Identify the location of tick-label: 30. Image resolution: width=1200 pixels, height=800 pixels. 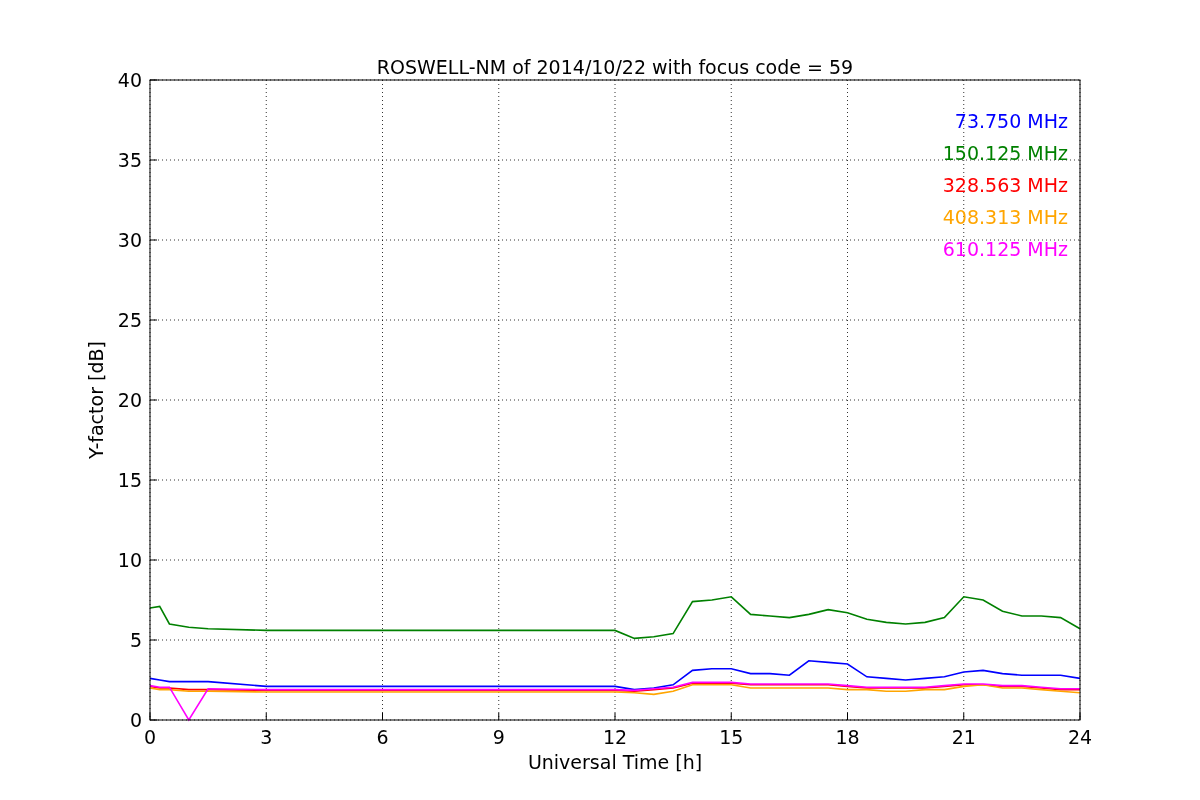
(129, 240).